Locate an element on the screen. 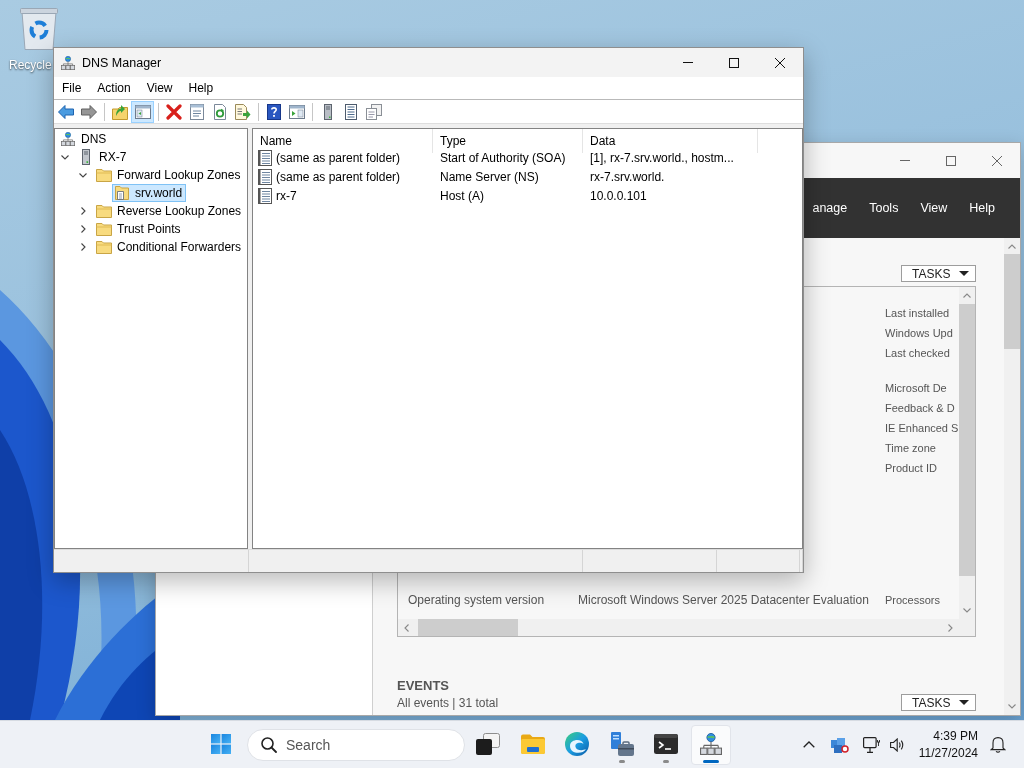 Image resolution: width=1024 pixels, height=768 pixels. blocks-alert-icon is located at coordinates (839, 744).